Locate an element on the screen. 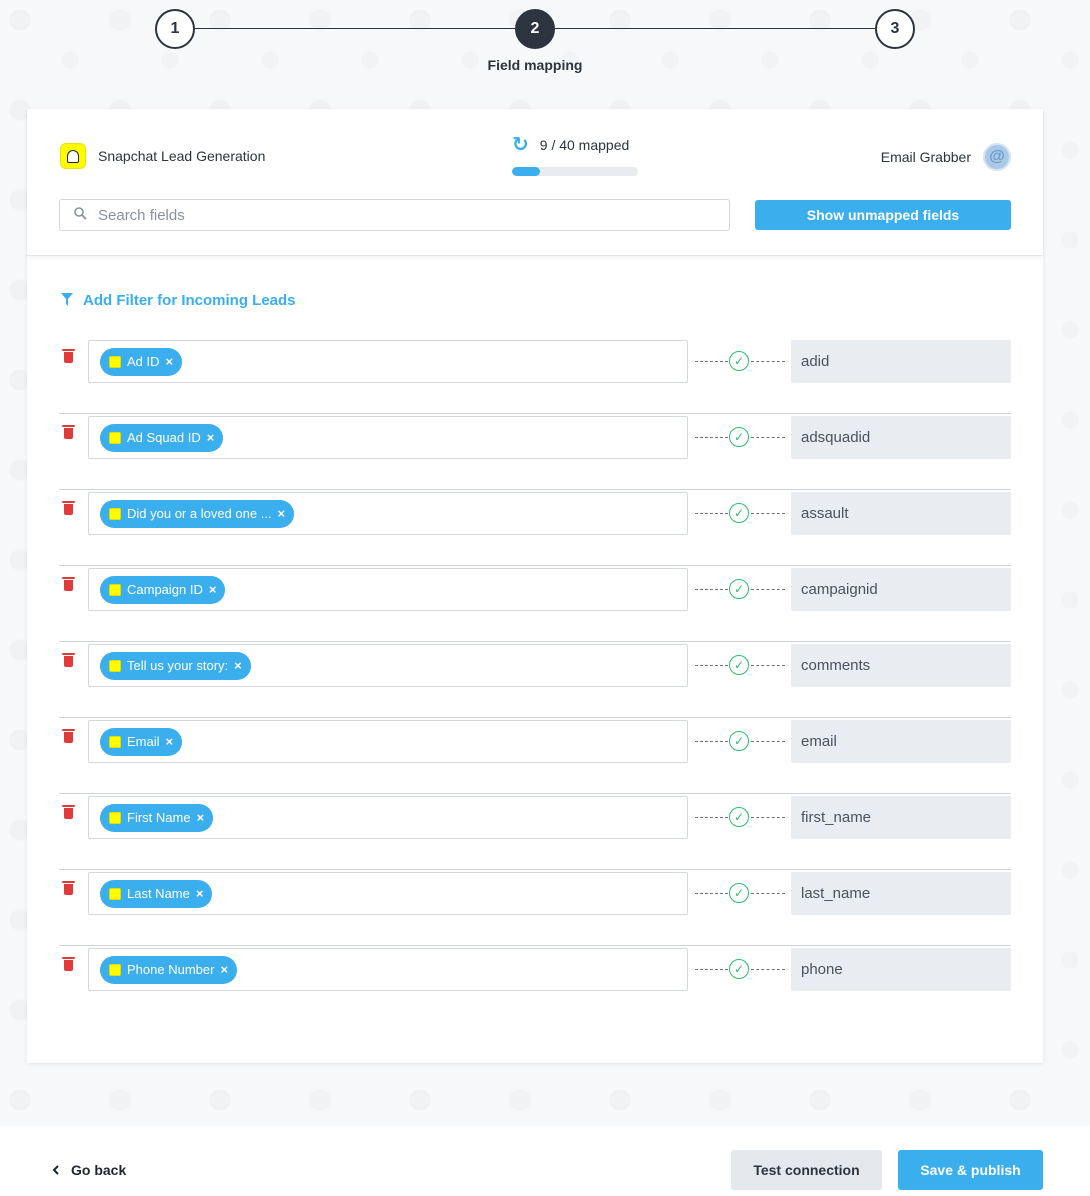 Image resolution: width=1090 pixels, height=1196 pixels. destination-app: Email Grabber @ is located at coordinates (946, 157).